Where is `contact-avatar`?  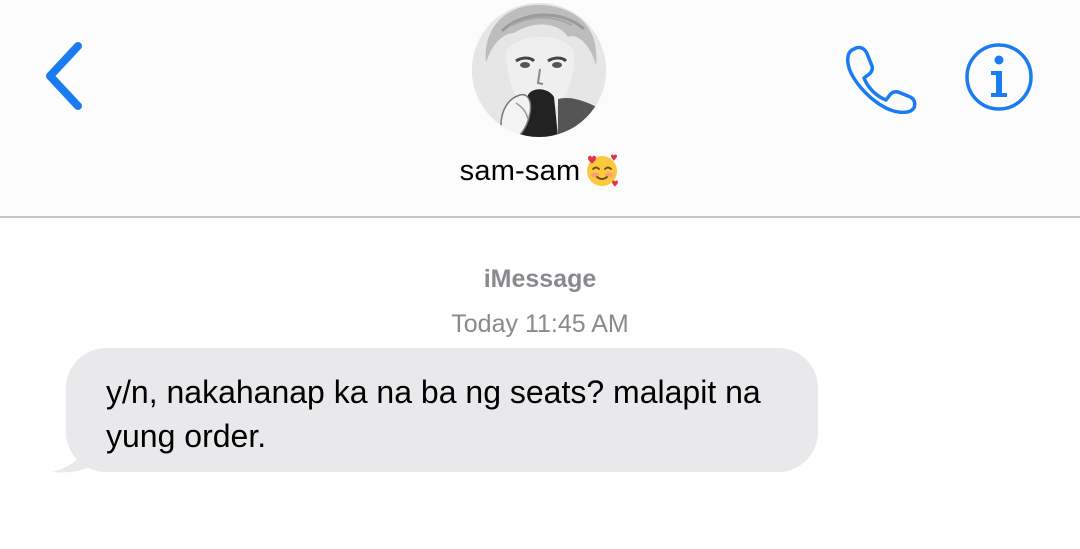 contact-avatar is located at coordinates (539, 70).